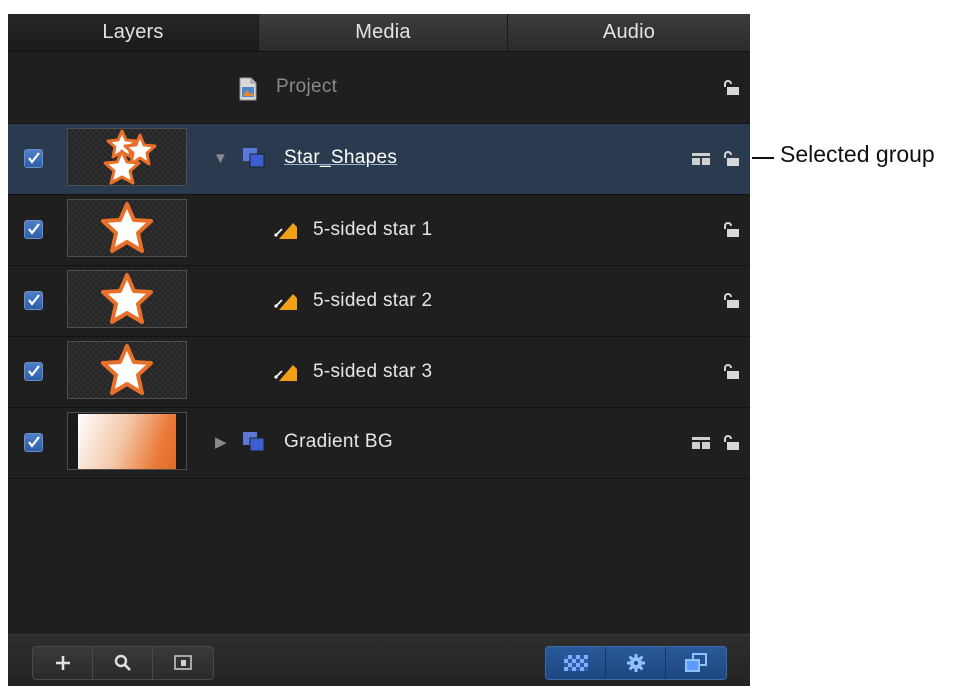  I want to click on disclosure-triangle-collapsed: ▶, so click(221, 442).